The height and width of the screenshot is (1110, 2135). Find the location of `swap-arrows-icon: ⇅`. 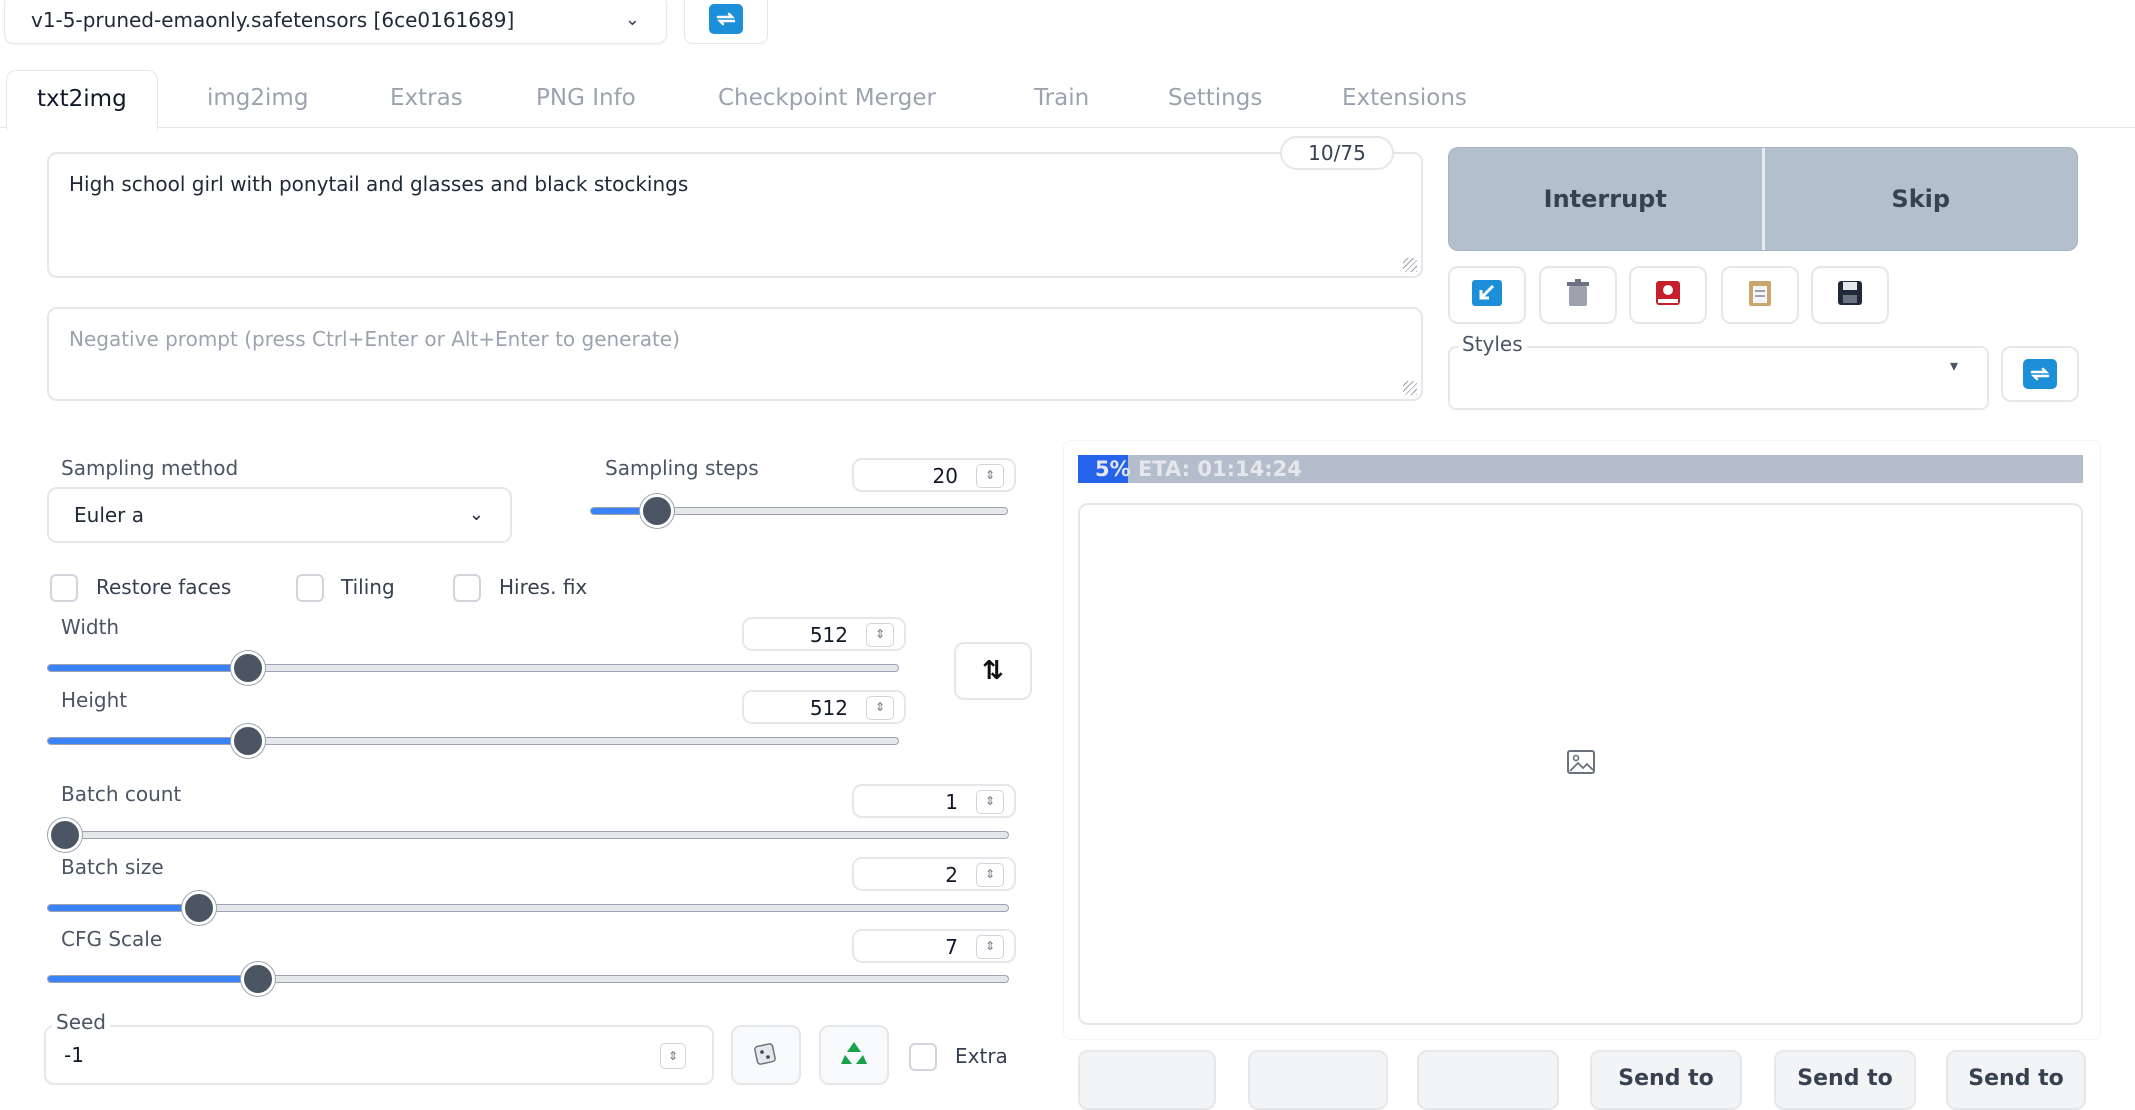

swap-arrows-icon: ⇅ is located at coordinates (993, 671).